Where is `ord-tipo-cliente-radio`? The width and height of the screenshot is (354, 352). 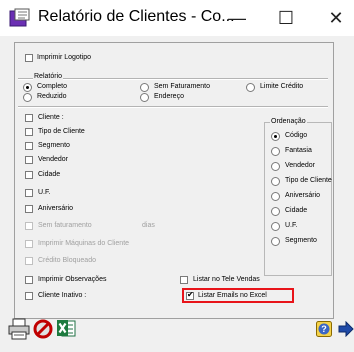
ord-tipo-cliente-radio is located at coordinates (275, 181).